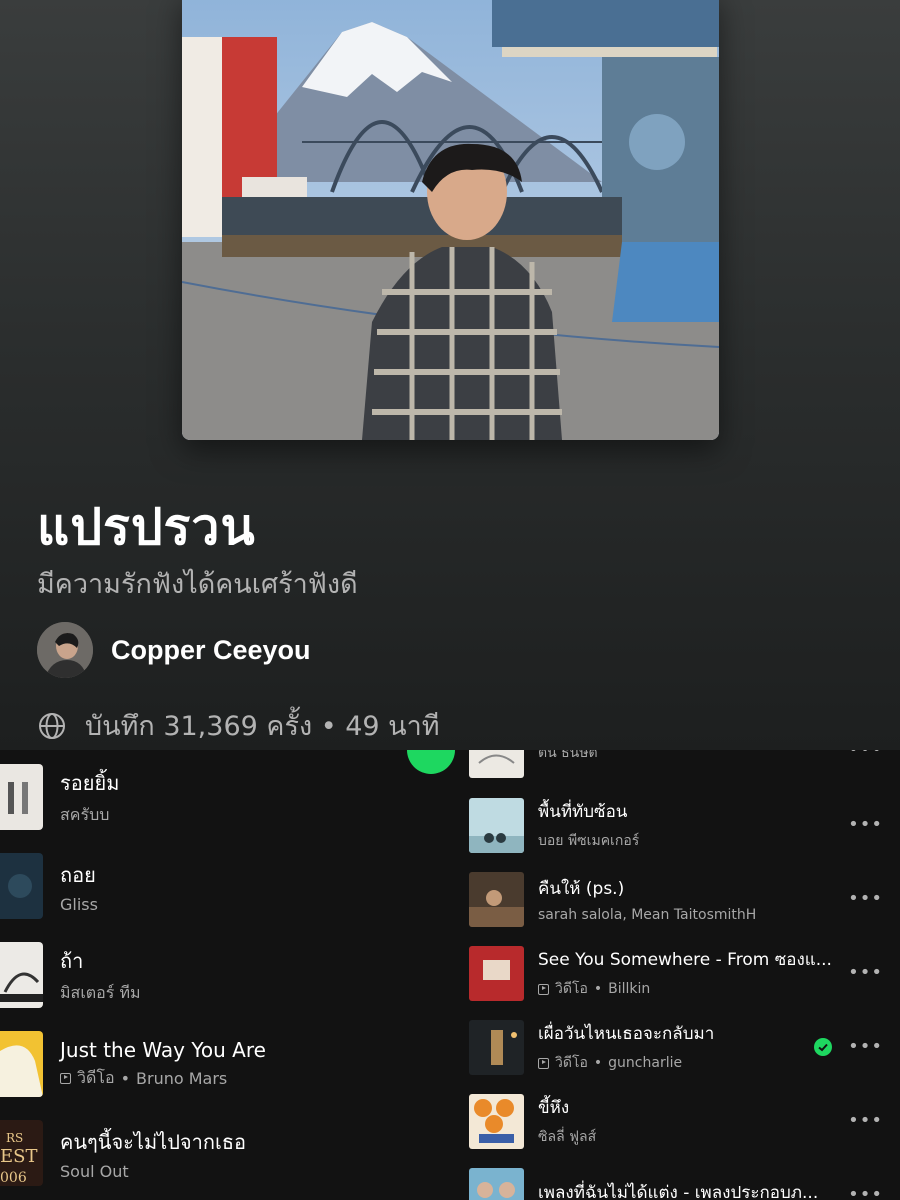 This screenshot has height=1200, width=900. What do you see at coordinates (146, 527) in the screenshot?
I see `playlist-title: แปรปรวน` at bounding box center [146, 527].